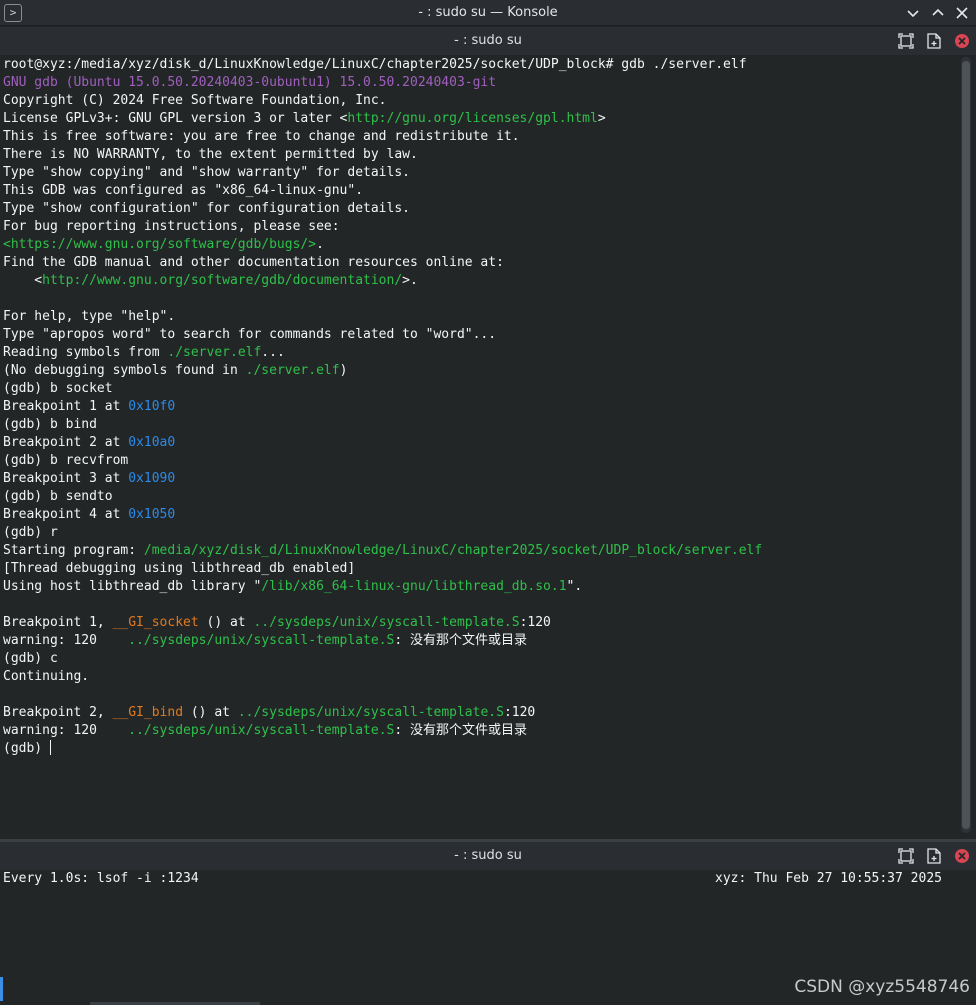 This screenshot has height=1005, width=976. What do you see at coordinates (480, 479) in the screenshot?
I see `terminal-line: Breakpoint 3 at 0x1090` at bounding box center [480, 479].